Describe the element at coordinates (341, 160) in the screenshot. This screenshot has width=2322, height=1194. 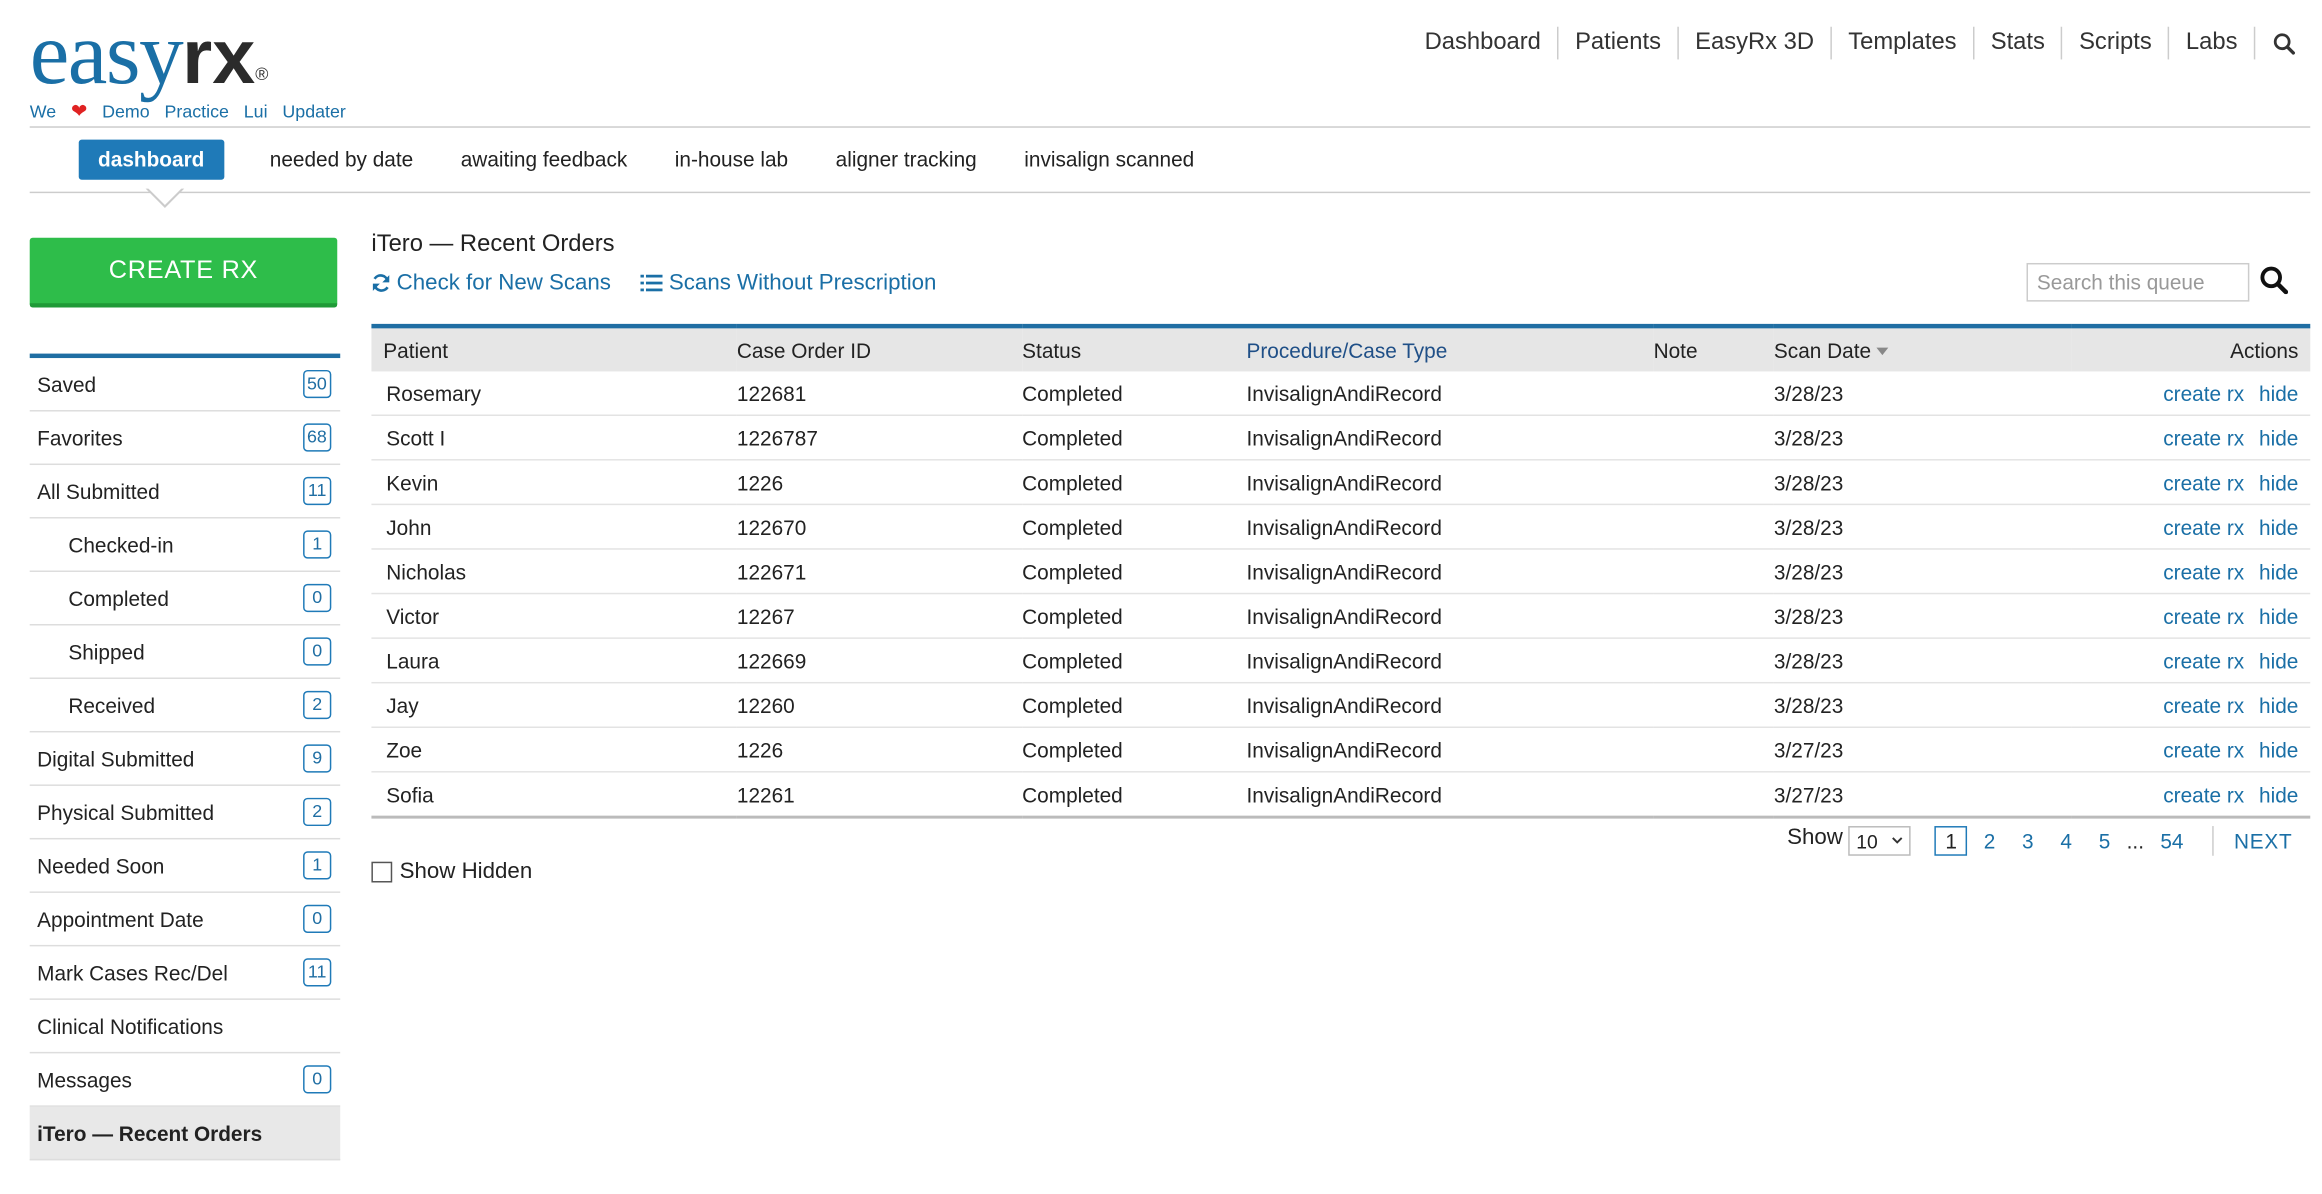
I see `tab-needed-by-date: needed by date` at that location.